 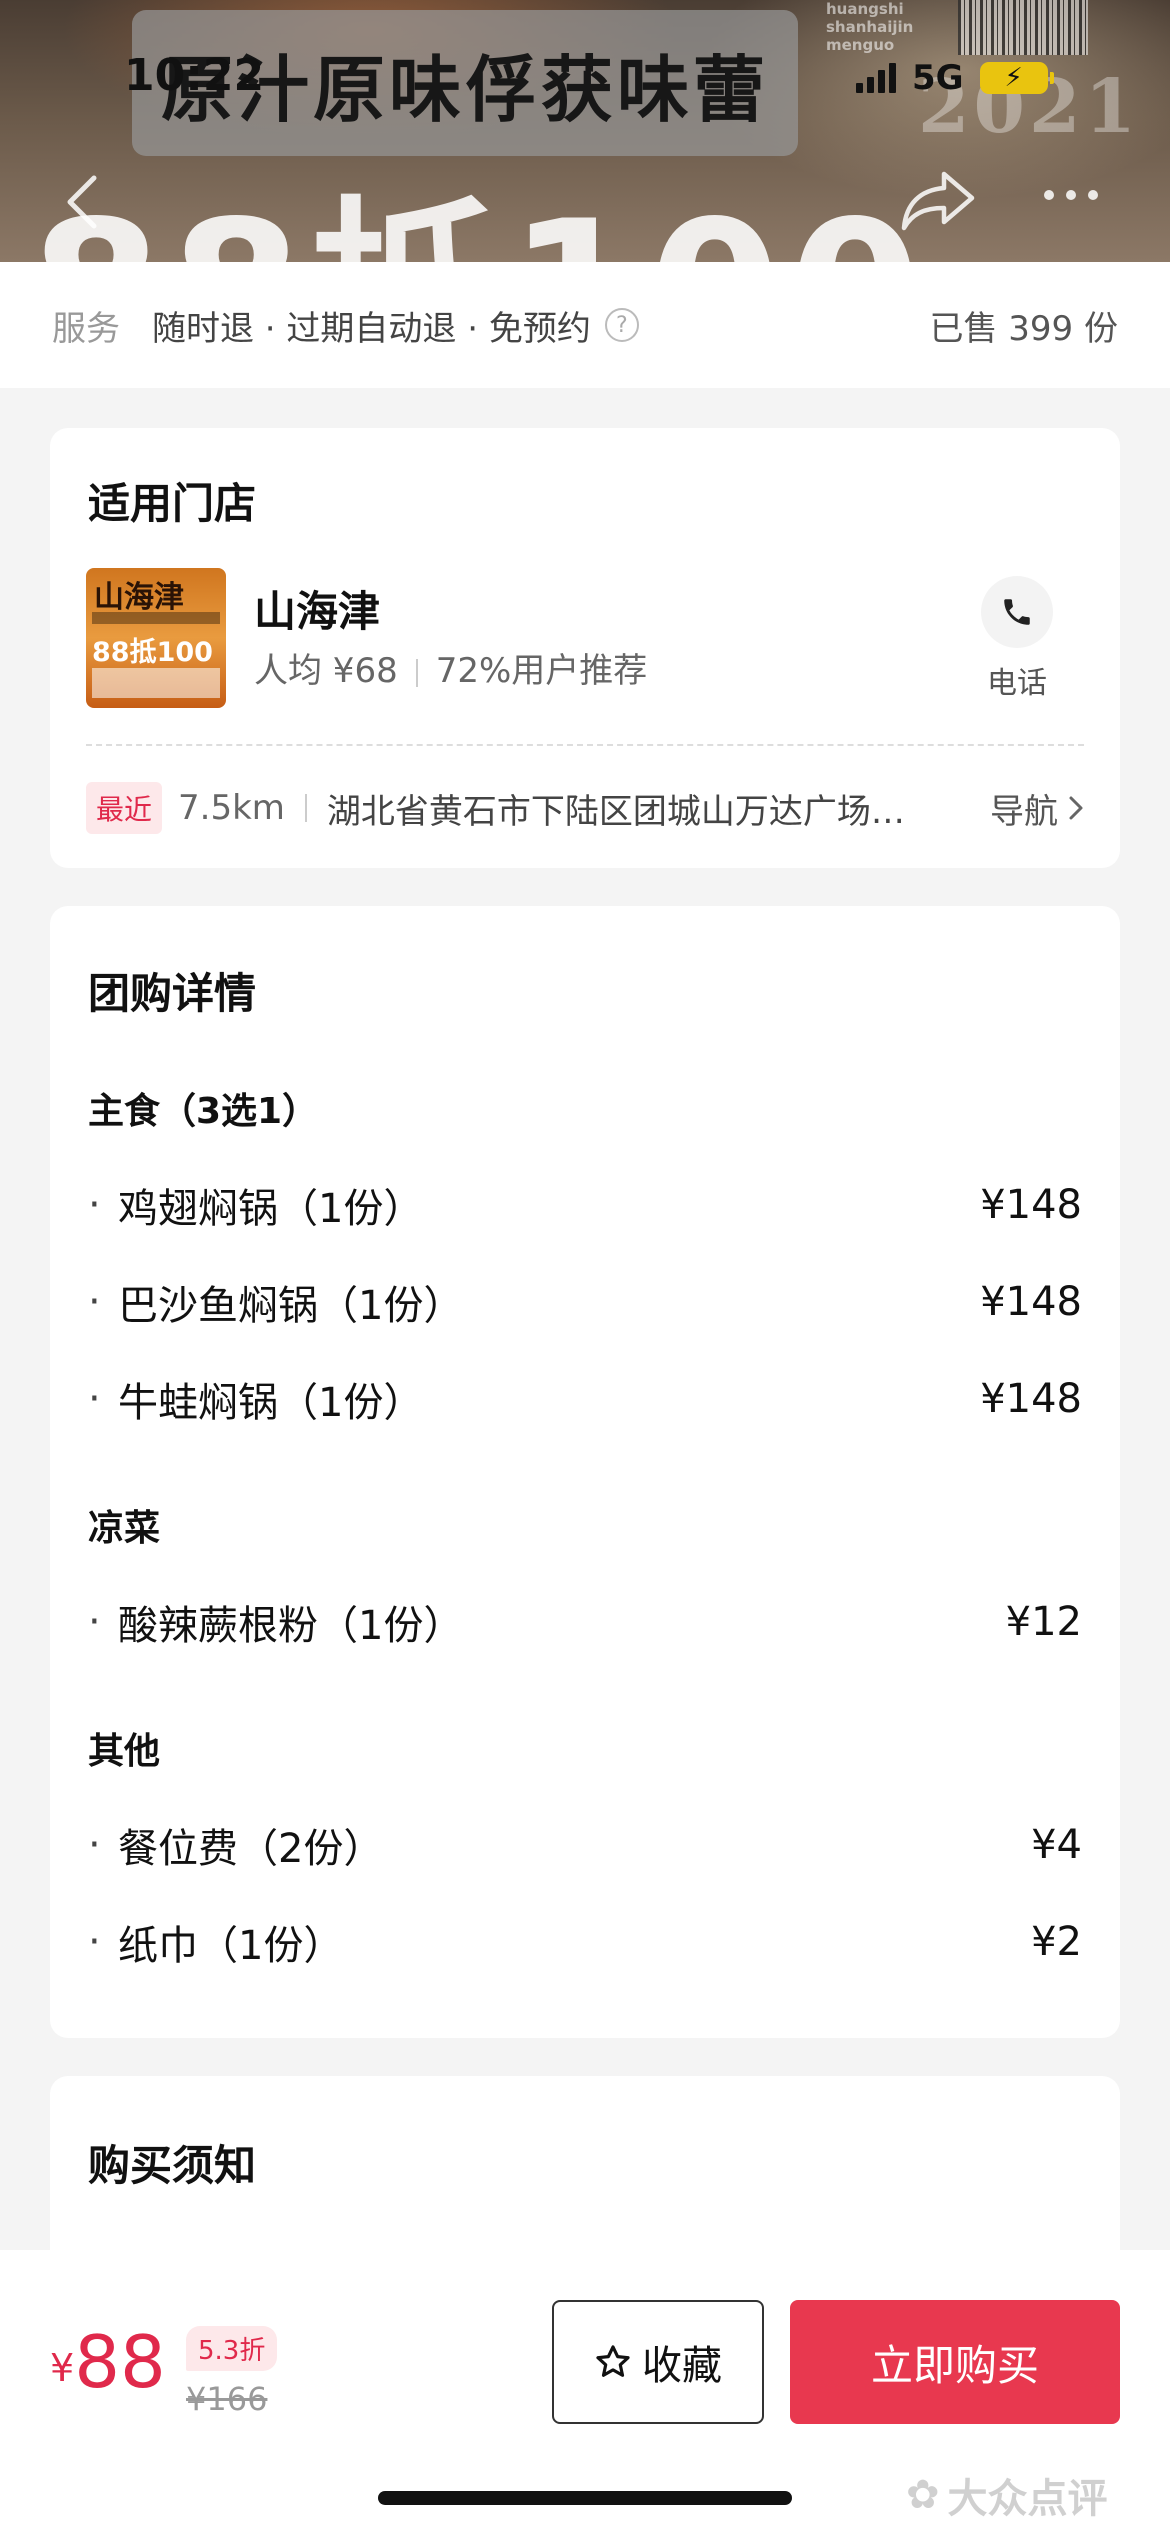 What do you see at coordinates (585, 1400) in the screenshot?
I see `list-item: · 牛蛙焖锅（1份） ¥148` at bounding box center [585, 1400].